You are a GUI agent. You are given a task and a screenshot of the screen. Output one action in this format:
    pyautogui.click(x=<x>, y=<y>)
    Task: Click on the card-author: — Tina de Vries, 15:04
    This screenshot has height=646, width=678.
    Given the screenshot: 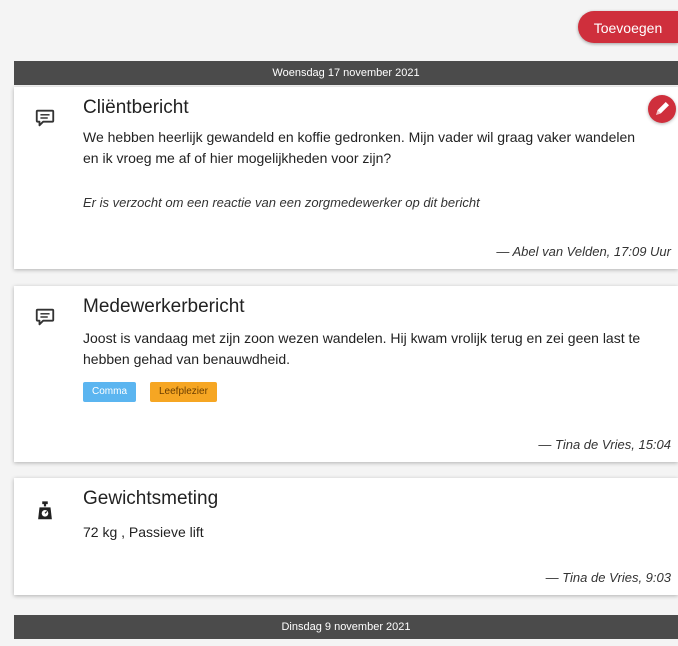 What is the action you would take?
    pyautogui.click(x=604, y=444)
    